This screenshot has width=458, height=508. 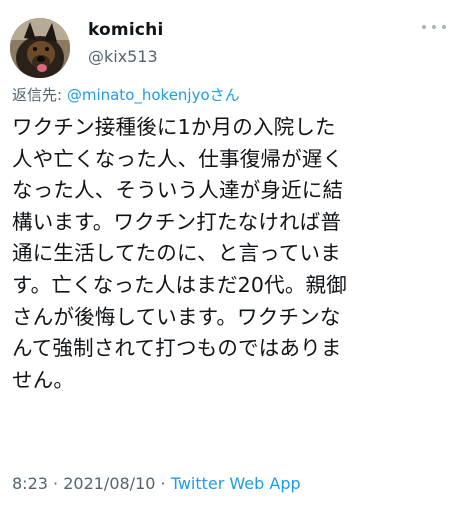 I want to click on display-name: komichi, so click(x=125, y=30).